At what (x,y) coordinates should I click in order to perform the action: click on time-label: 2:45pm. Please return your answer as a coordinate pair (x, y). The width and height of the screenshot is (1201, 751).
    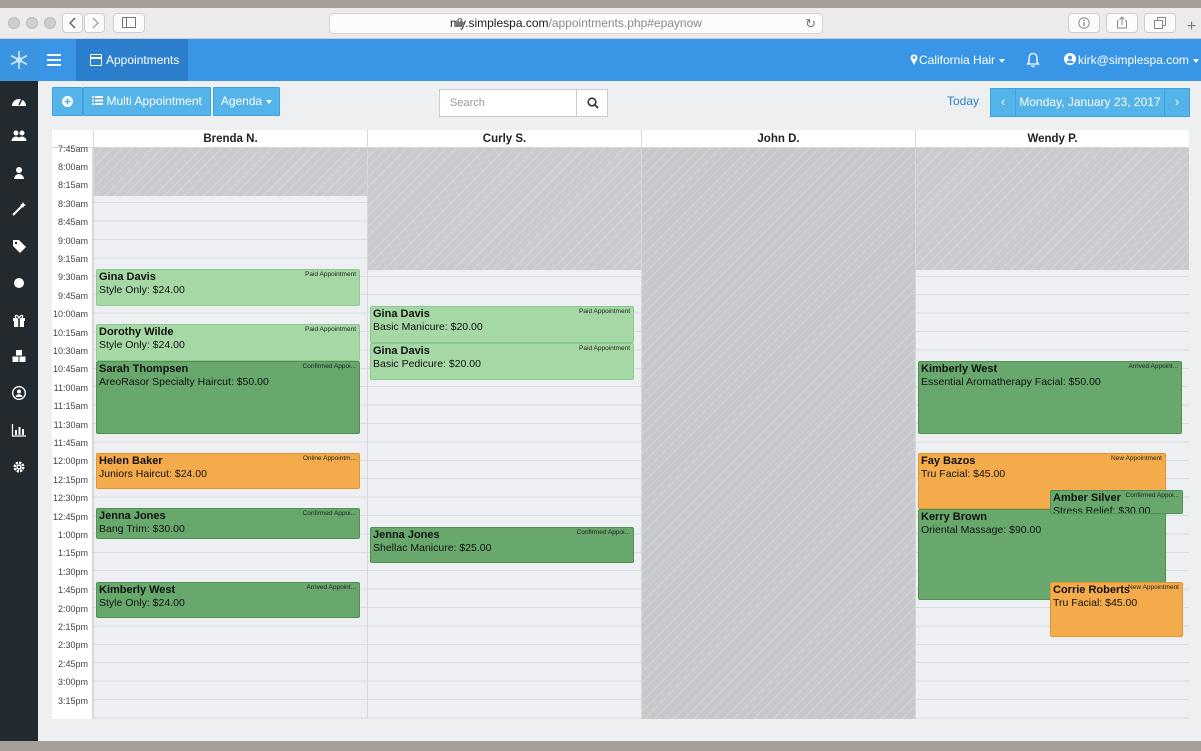
    Looking at the image, I should click on (72, 663).